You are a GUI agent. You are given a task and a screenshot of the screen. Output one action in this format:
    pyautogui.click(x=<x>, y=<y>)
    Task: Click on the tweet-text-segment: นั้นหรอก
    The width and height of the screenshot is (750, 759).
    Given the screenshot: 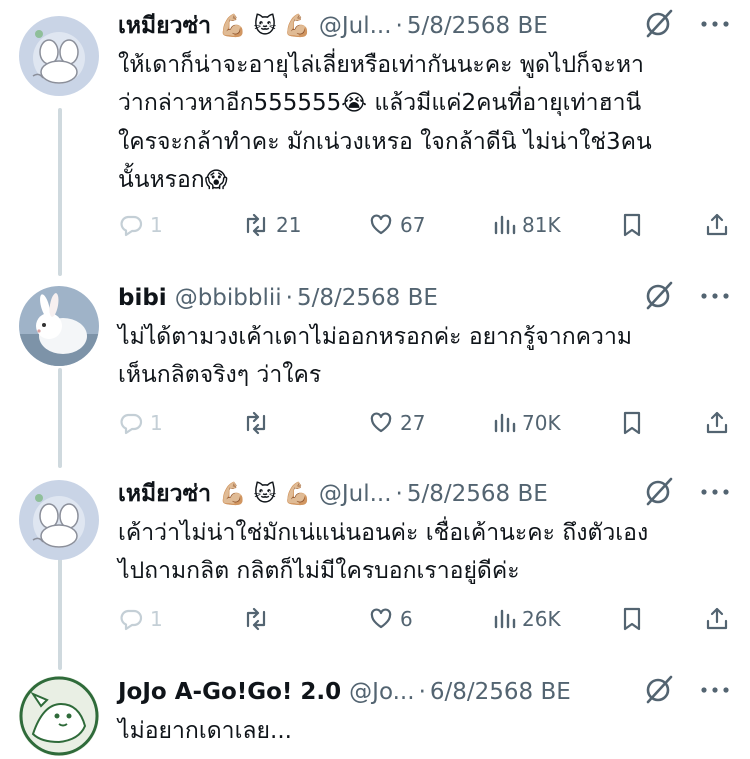 What is the action you would take?
    pyautogui.click(x=161, y=180)
    